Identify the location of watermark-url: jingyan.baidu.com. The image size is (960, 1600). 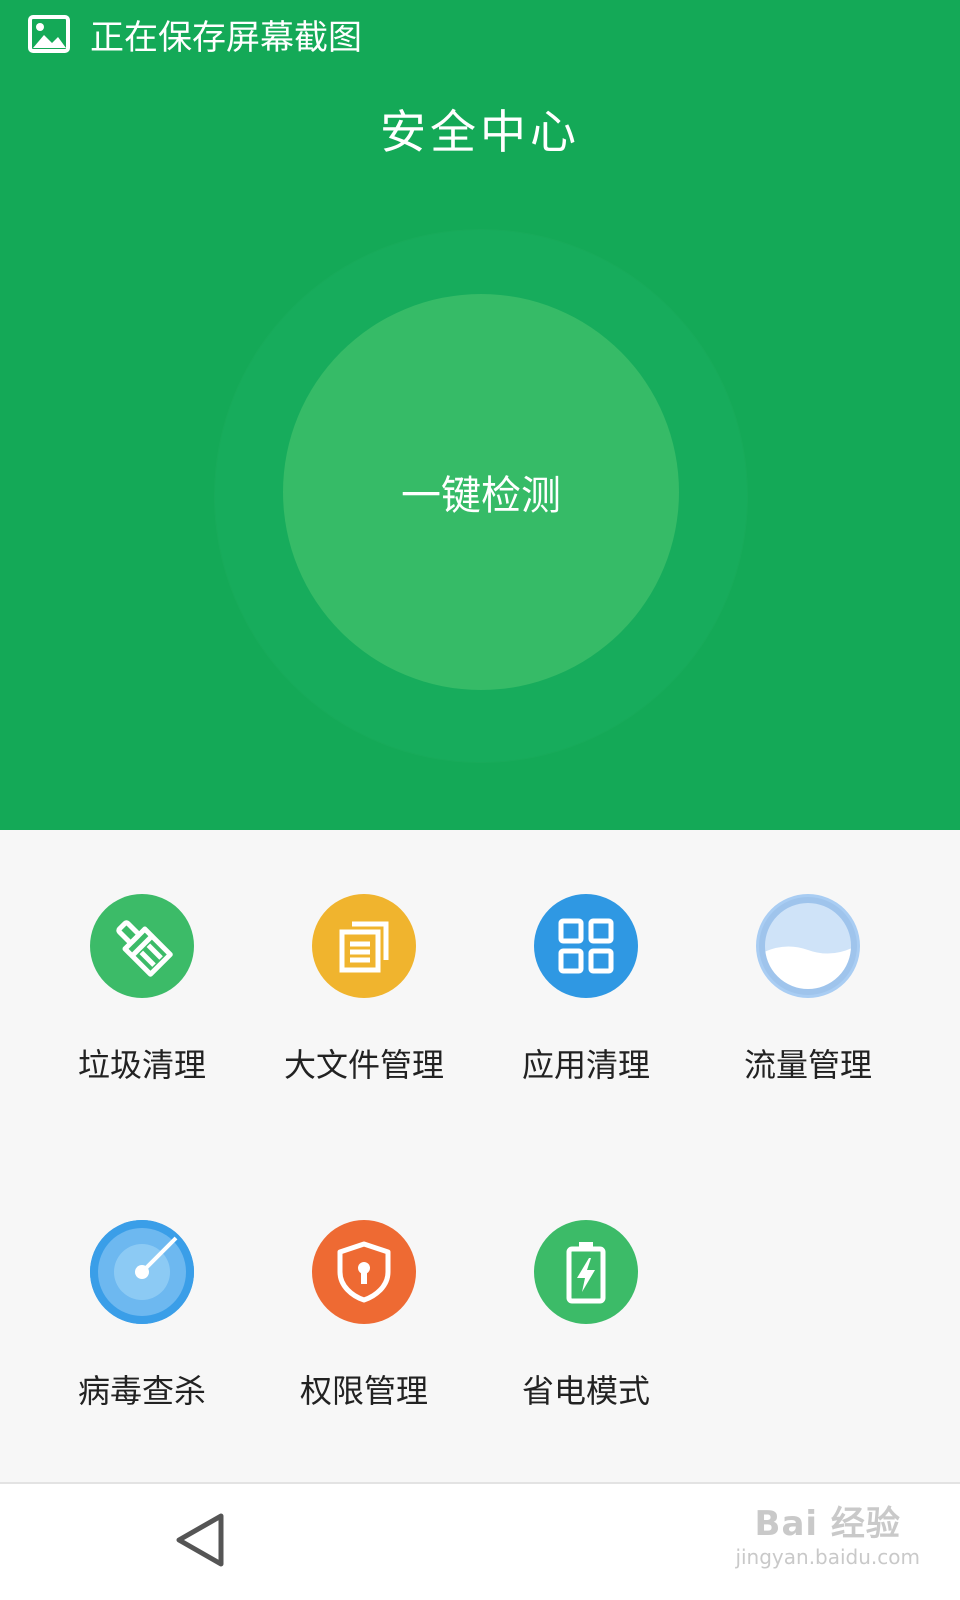
(827, 1557).